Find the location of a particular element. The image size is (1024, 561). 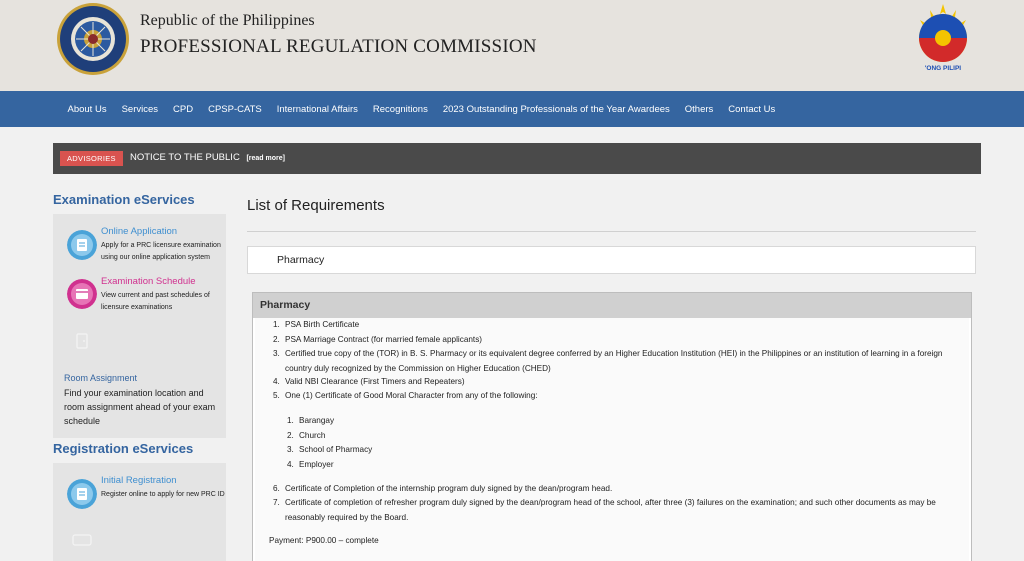

panel-title: Pharmacy is located at coordinates (612, 305).